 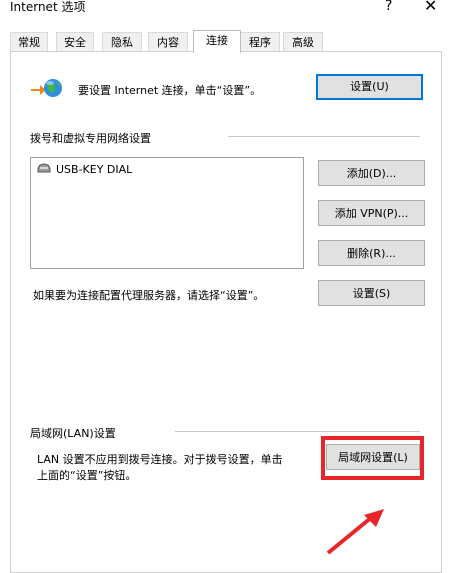 I want to click on lan-description-line2: 上面的“设置”按钮。, so click(x=87, y=475).